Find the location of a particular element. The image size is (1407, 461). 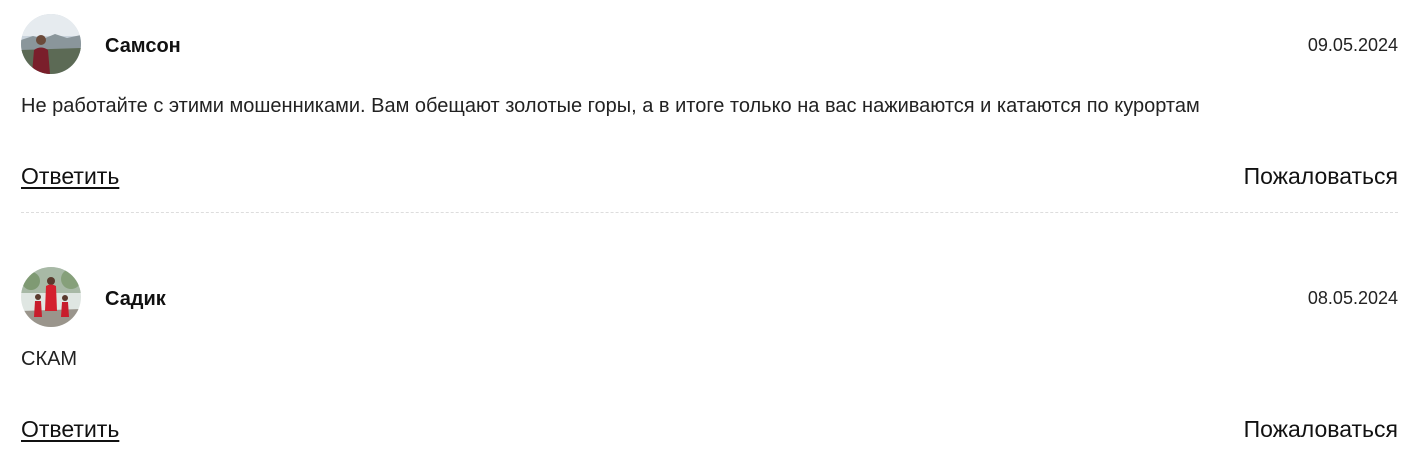

comment-text: СКАМ is located at coordinates (49, 359).